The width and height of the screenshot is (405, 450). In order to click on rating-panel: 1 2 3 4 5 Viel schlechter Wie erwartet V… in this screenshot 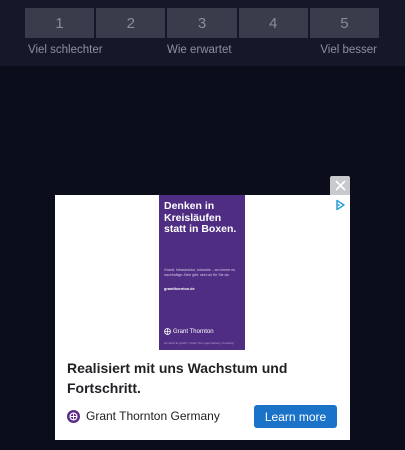, I will do `click(202, 33)`.